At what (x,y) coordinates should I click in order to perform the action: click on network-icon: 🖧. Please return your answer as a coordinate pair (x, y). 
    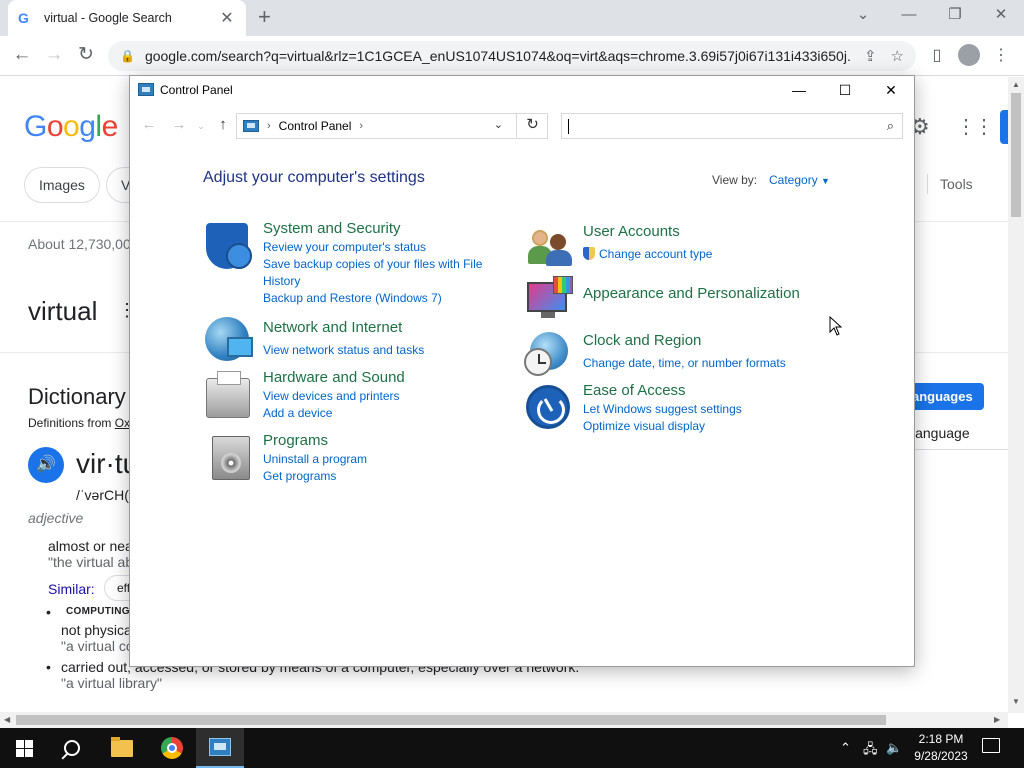
    Looking at the image, I should click on (870, 751).